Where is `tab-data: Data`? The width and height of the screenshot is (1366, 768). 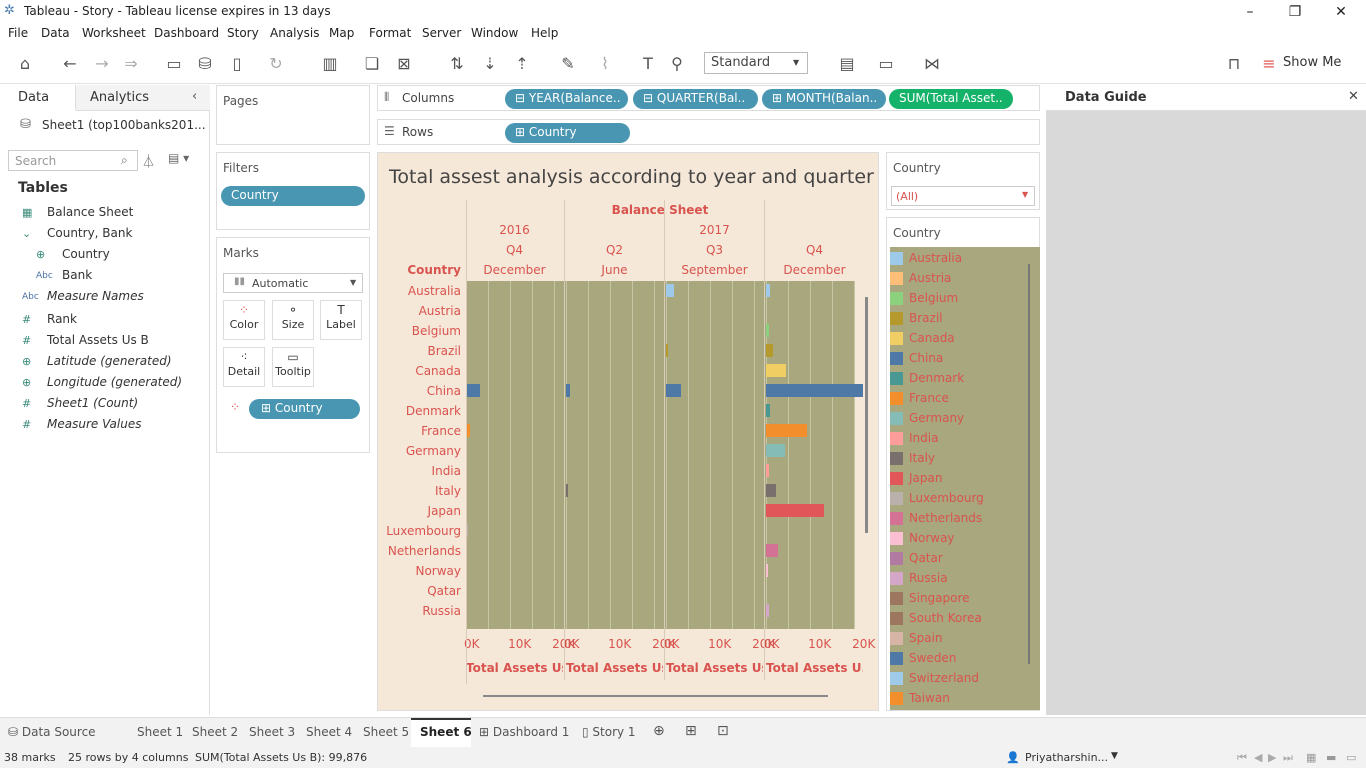 tab-data: Data is located at coordinates (38, 98).